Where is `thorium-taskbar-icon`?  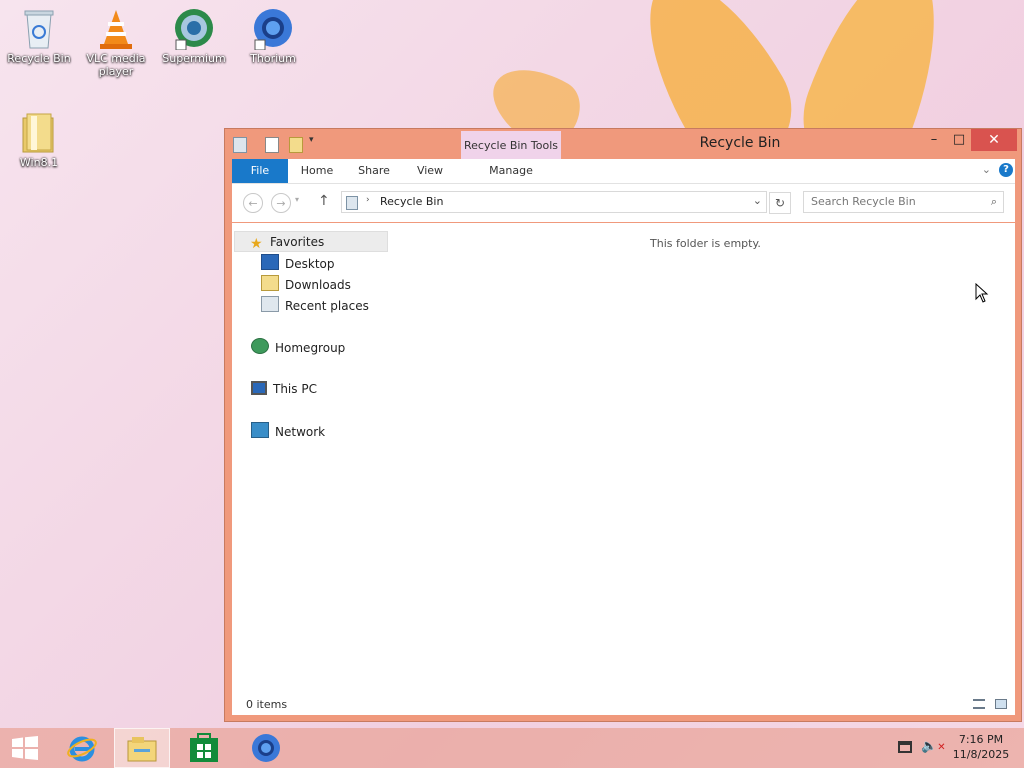
thorium-taskbar-icon is located at coordinates (266, 748).